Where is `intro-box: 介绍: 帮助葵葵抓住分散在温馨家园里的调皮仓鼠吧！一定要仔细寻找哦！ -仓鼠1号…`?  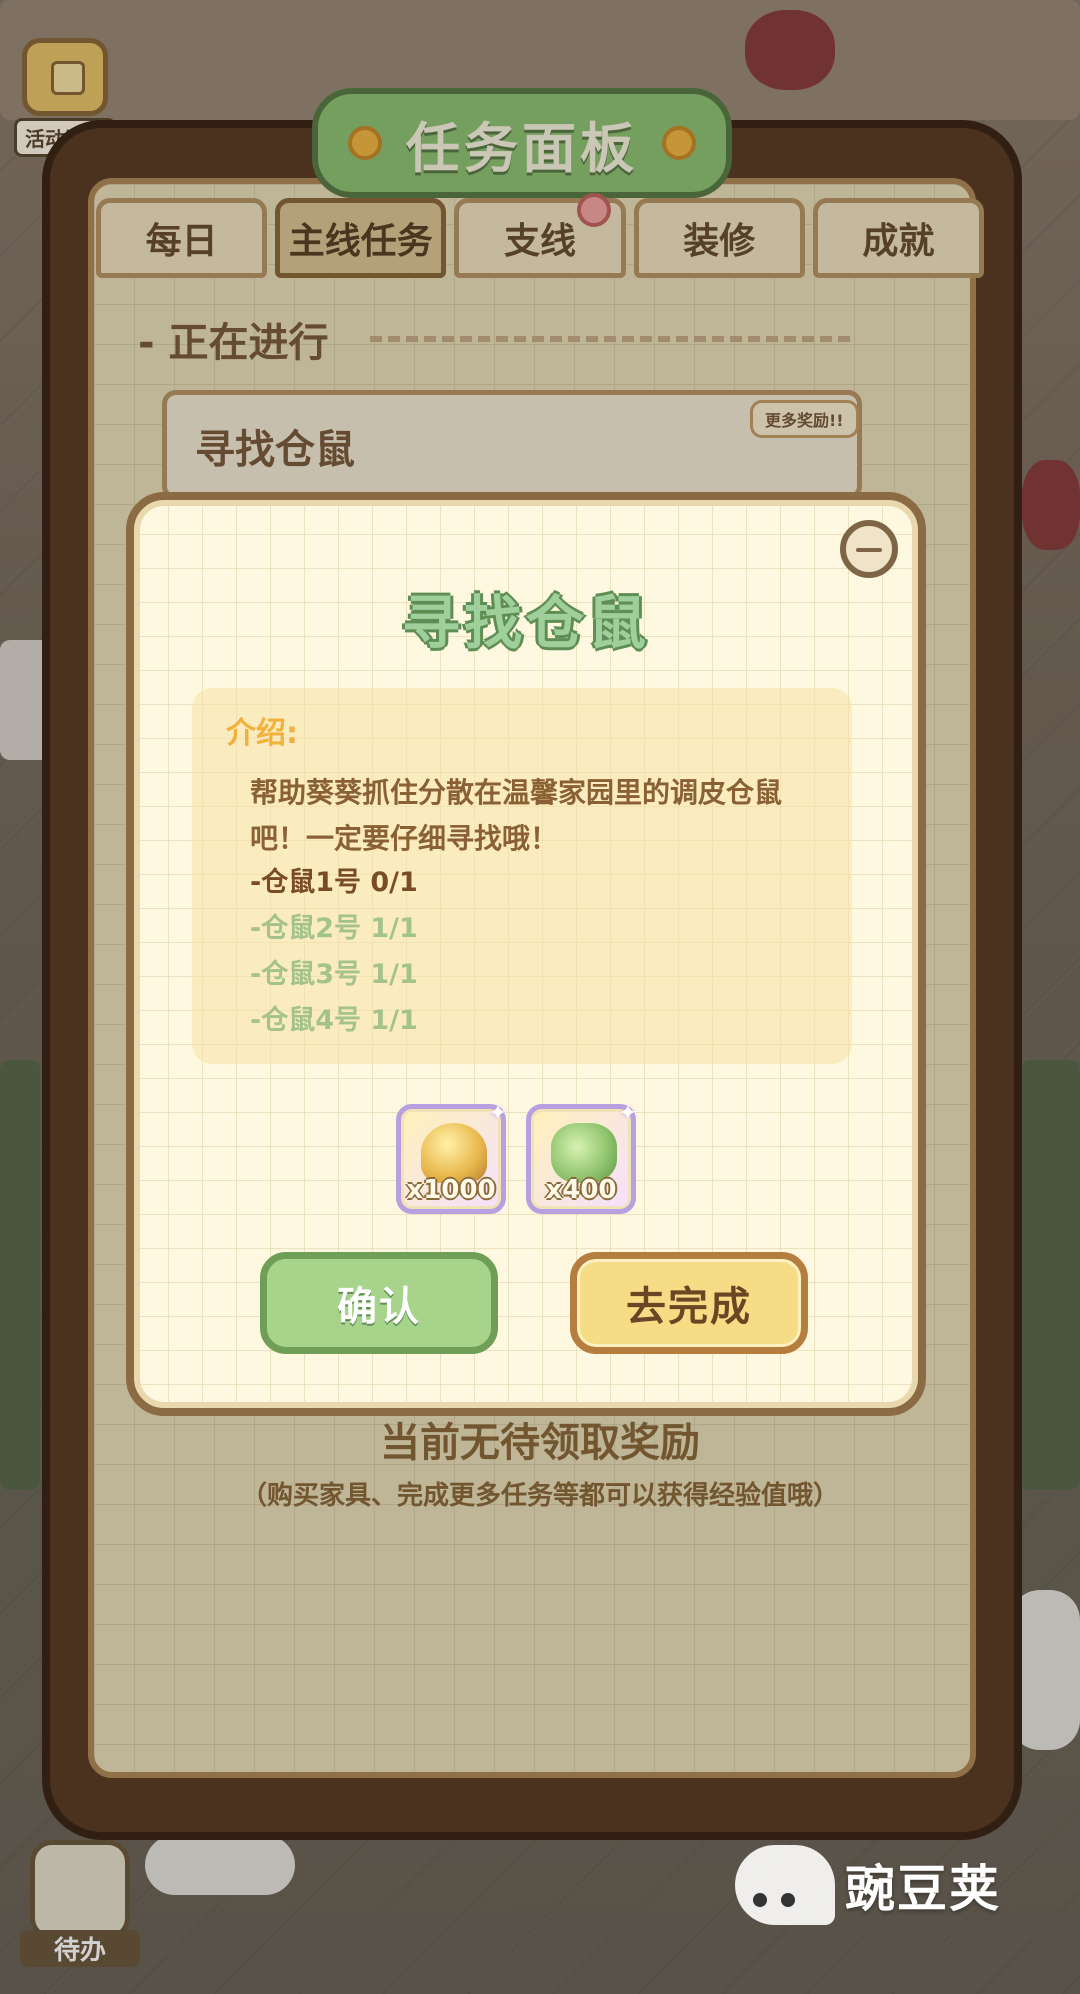 intro-box: 介绍: 帮助葵葵抓住分散在温馨家园里的调皮仓鼠吧！一定要仔细寻找哦！ -仓鼠1号… is located at coordinates (522, 876).